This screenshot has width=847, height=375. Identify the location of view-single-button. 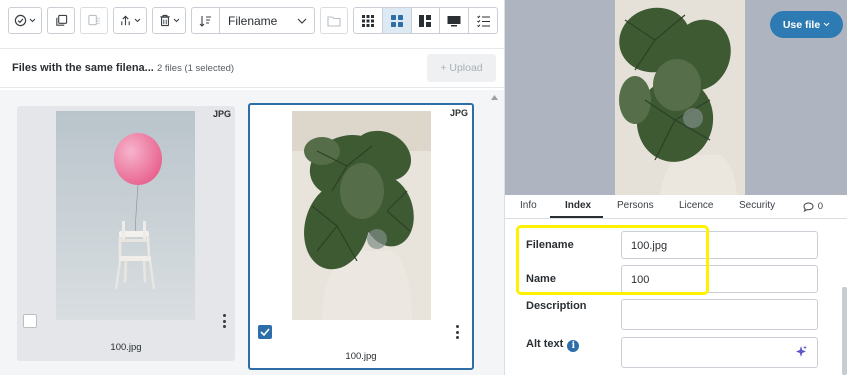
(455, 20).